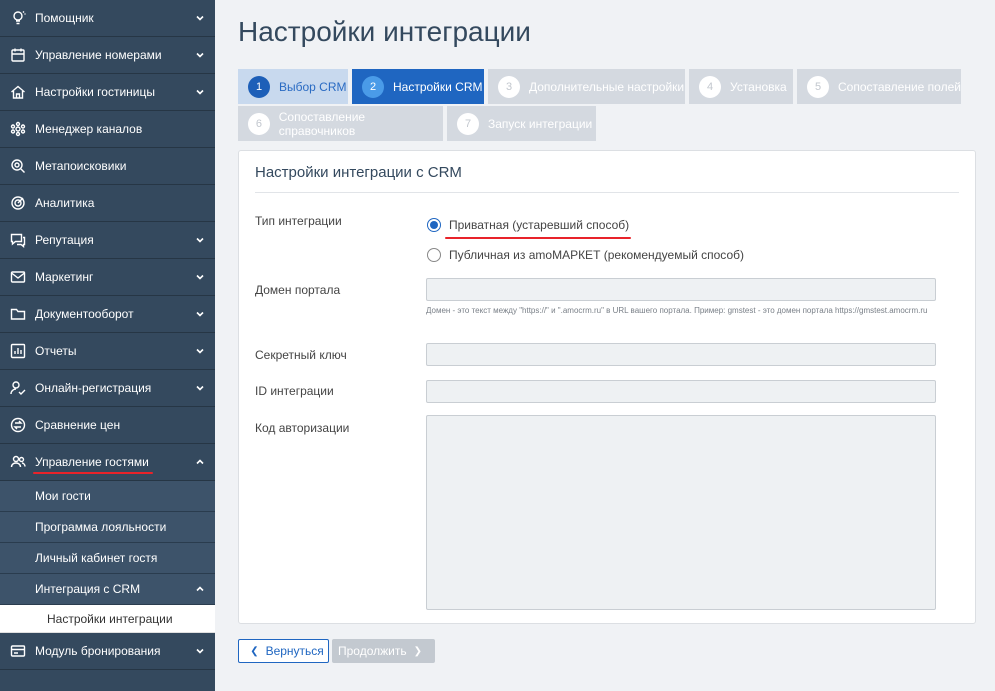  I want to click on sidebar-item-marketing: Маркетинг, so click(107, 277).